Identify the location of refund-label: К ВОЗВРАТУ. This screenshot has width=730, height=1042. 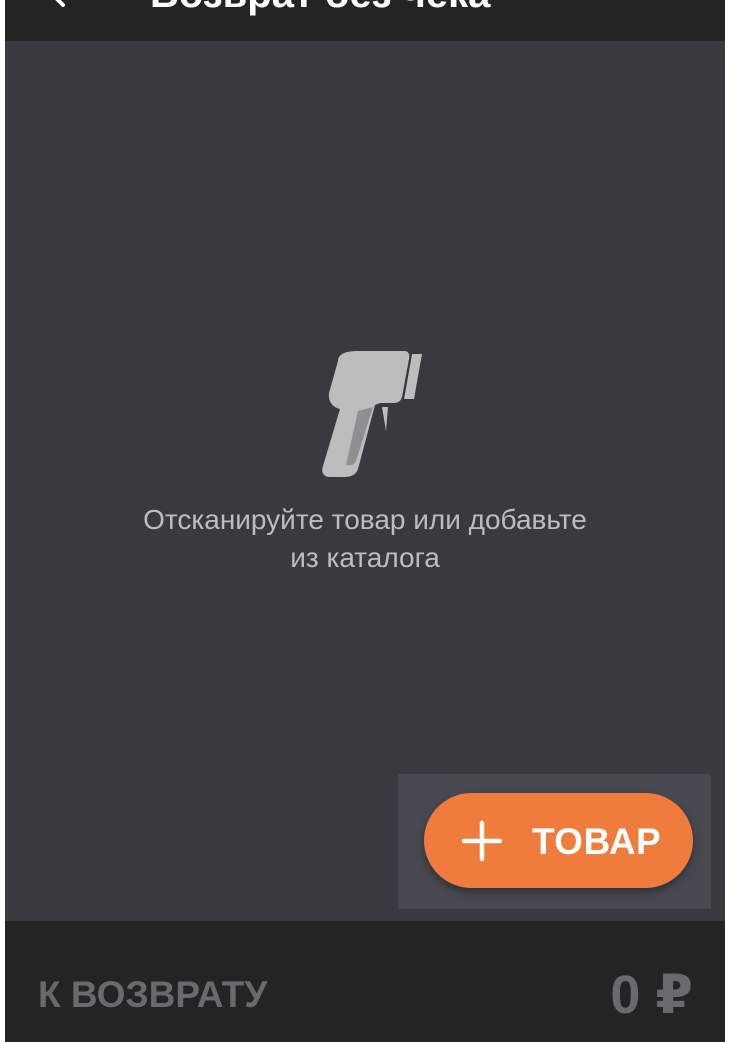
(153, 994).